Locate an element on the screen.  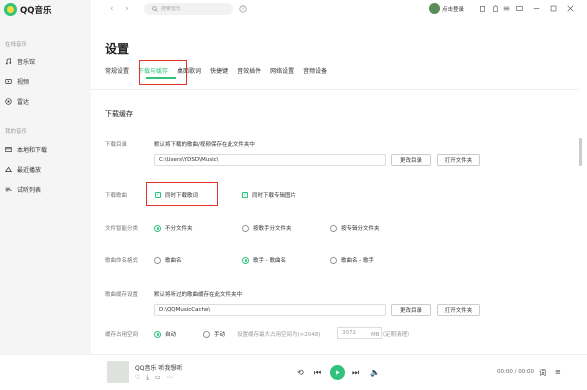
cache-change-dir-button: 更改目录 is located at coordinates (411, 310).